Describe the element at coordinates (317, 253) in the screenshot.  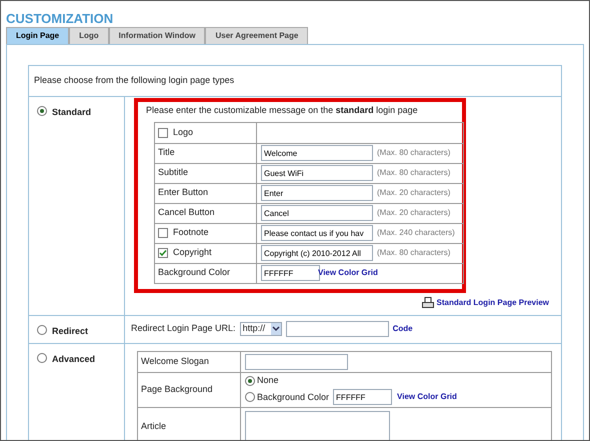
I see `text-field: Copyright (c) 2010-2012 All` at that location.